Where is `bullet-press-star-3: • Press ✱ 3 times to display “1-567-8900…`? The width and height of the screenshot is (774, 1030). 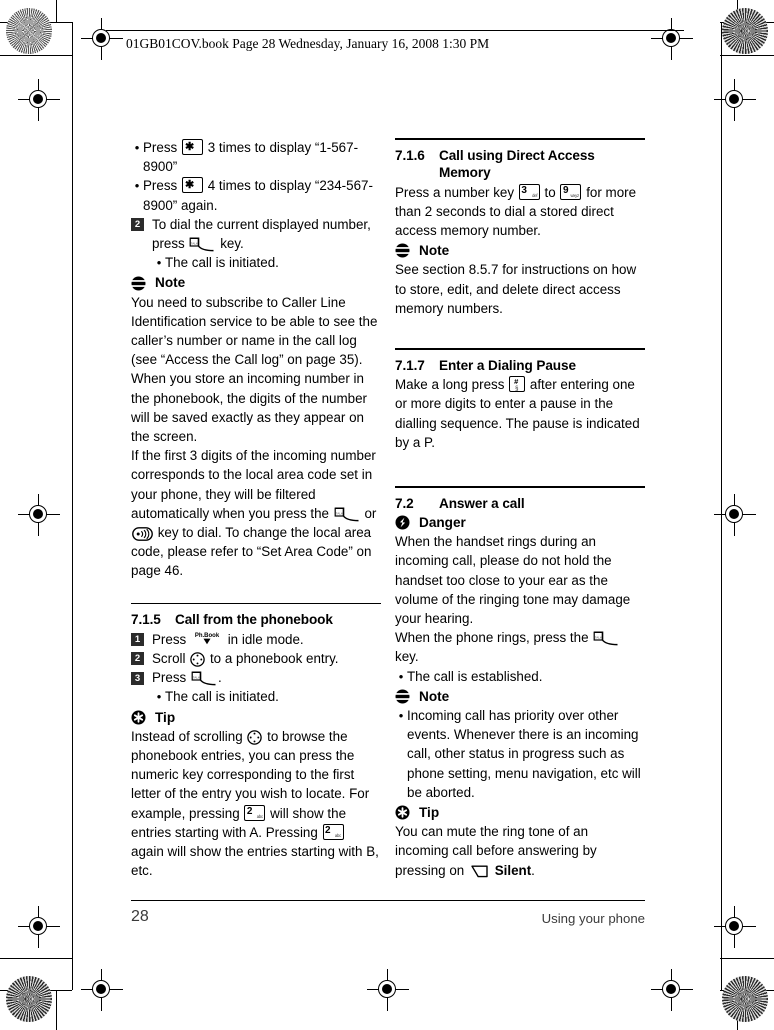
bullet-press-star-3: • Press ✱ 3 times to display “1-567-8900… is located at coordinates (256, 157).